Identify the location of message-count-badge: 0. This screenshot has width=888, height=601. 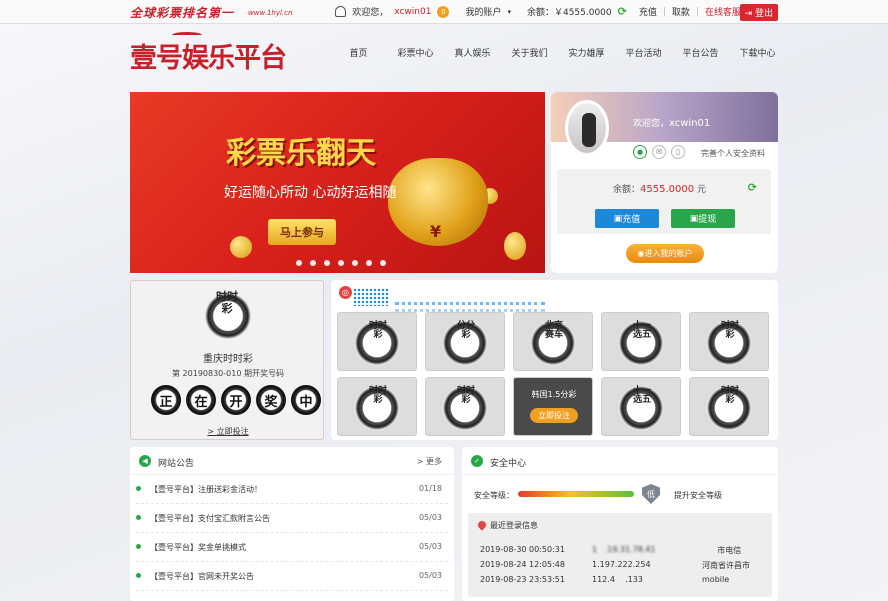
(443, 11).